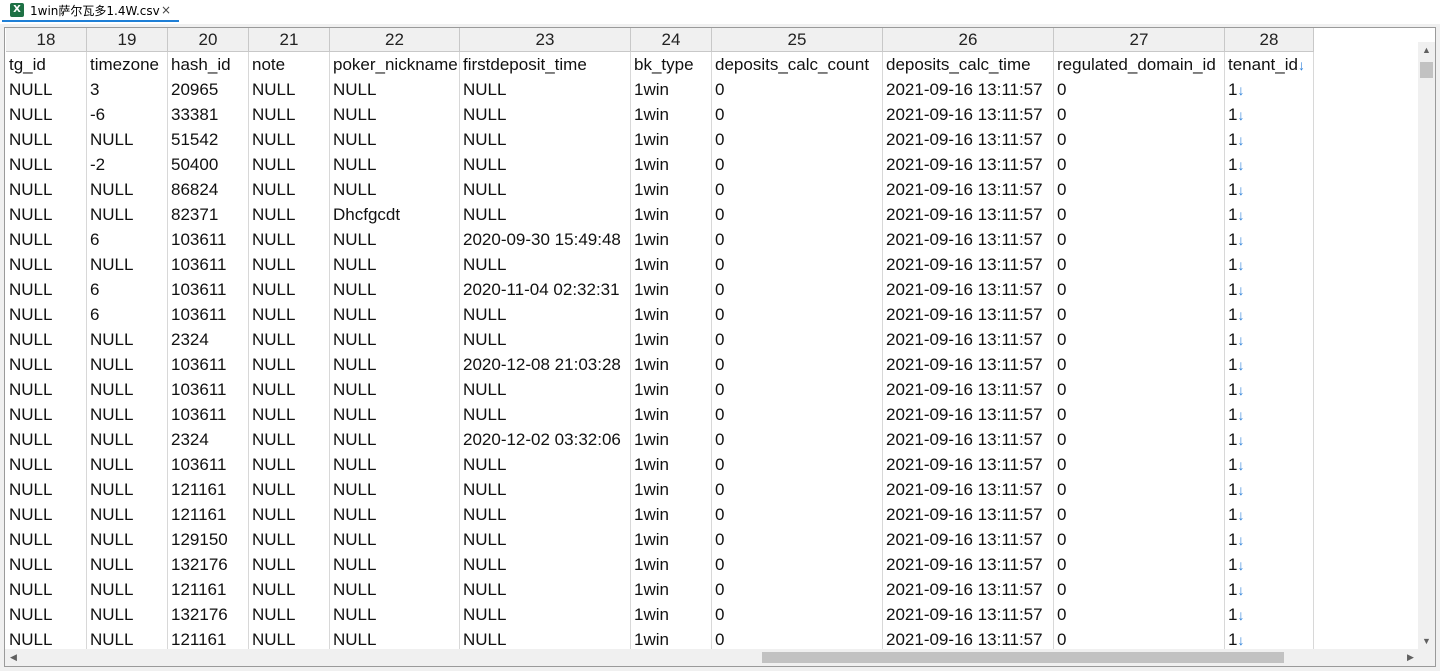 This screenshot has height=671, width=1440. I want to click on cell: 132176, so click(208, 564).